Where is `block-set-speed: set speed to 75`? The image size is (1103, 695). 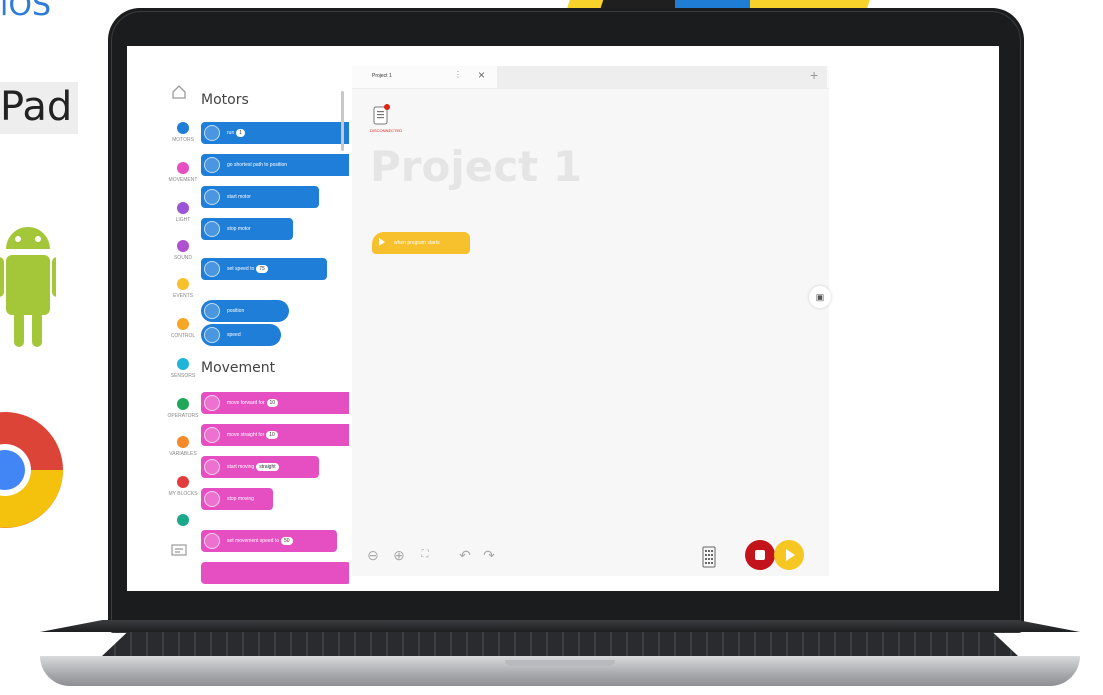 block-set-speed: set speed to 75 is located at coordinates (264, 269).